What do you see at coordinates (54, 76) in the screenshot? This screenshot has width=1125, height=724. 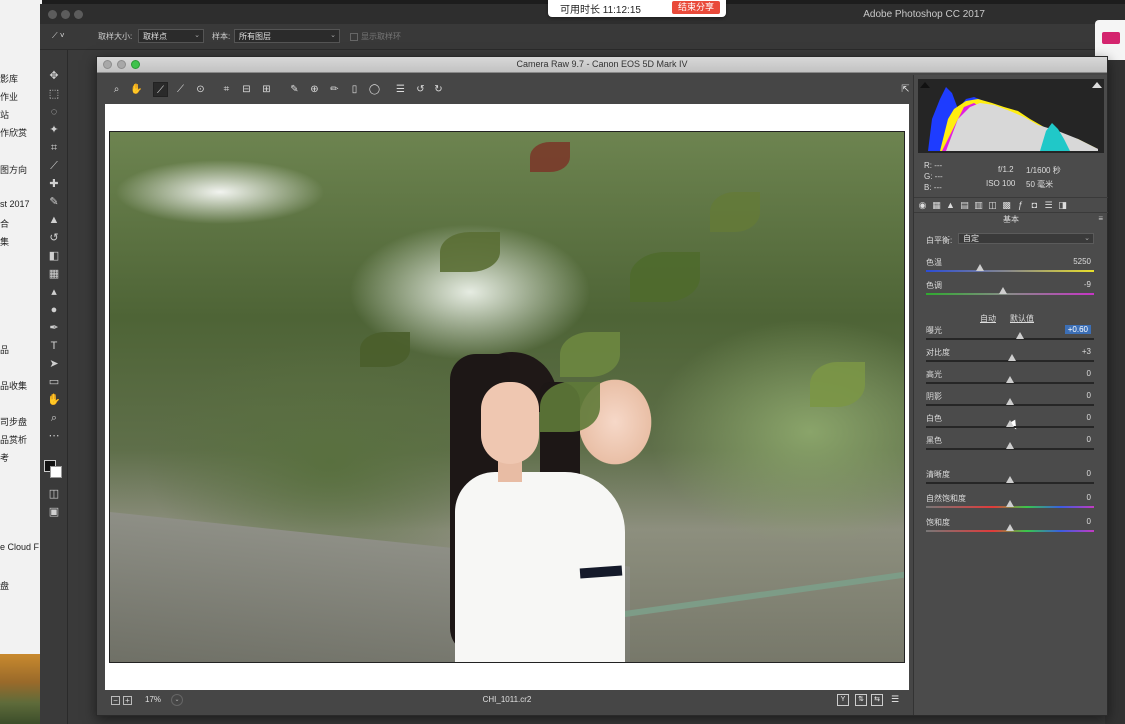 I see `move-tool-icon: ✥` at bounding box center [54, 76].